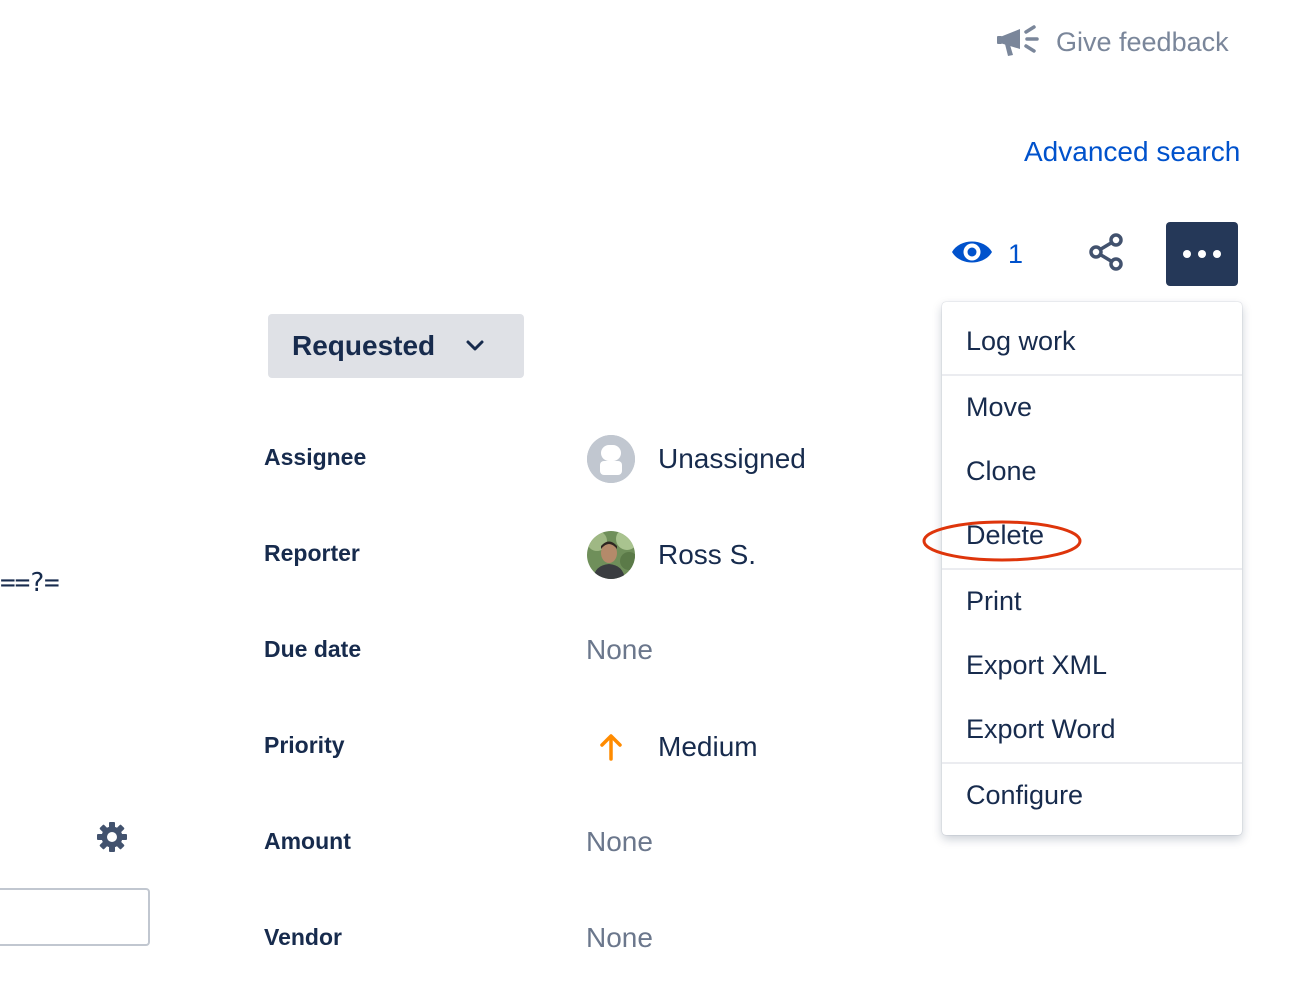  I want to click on gear-icon, so click(112, 837).